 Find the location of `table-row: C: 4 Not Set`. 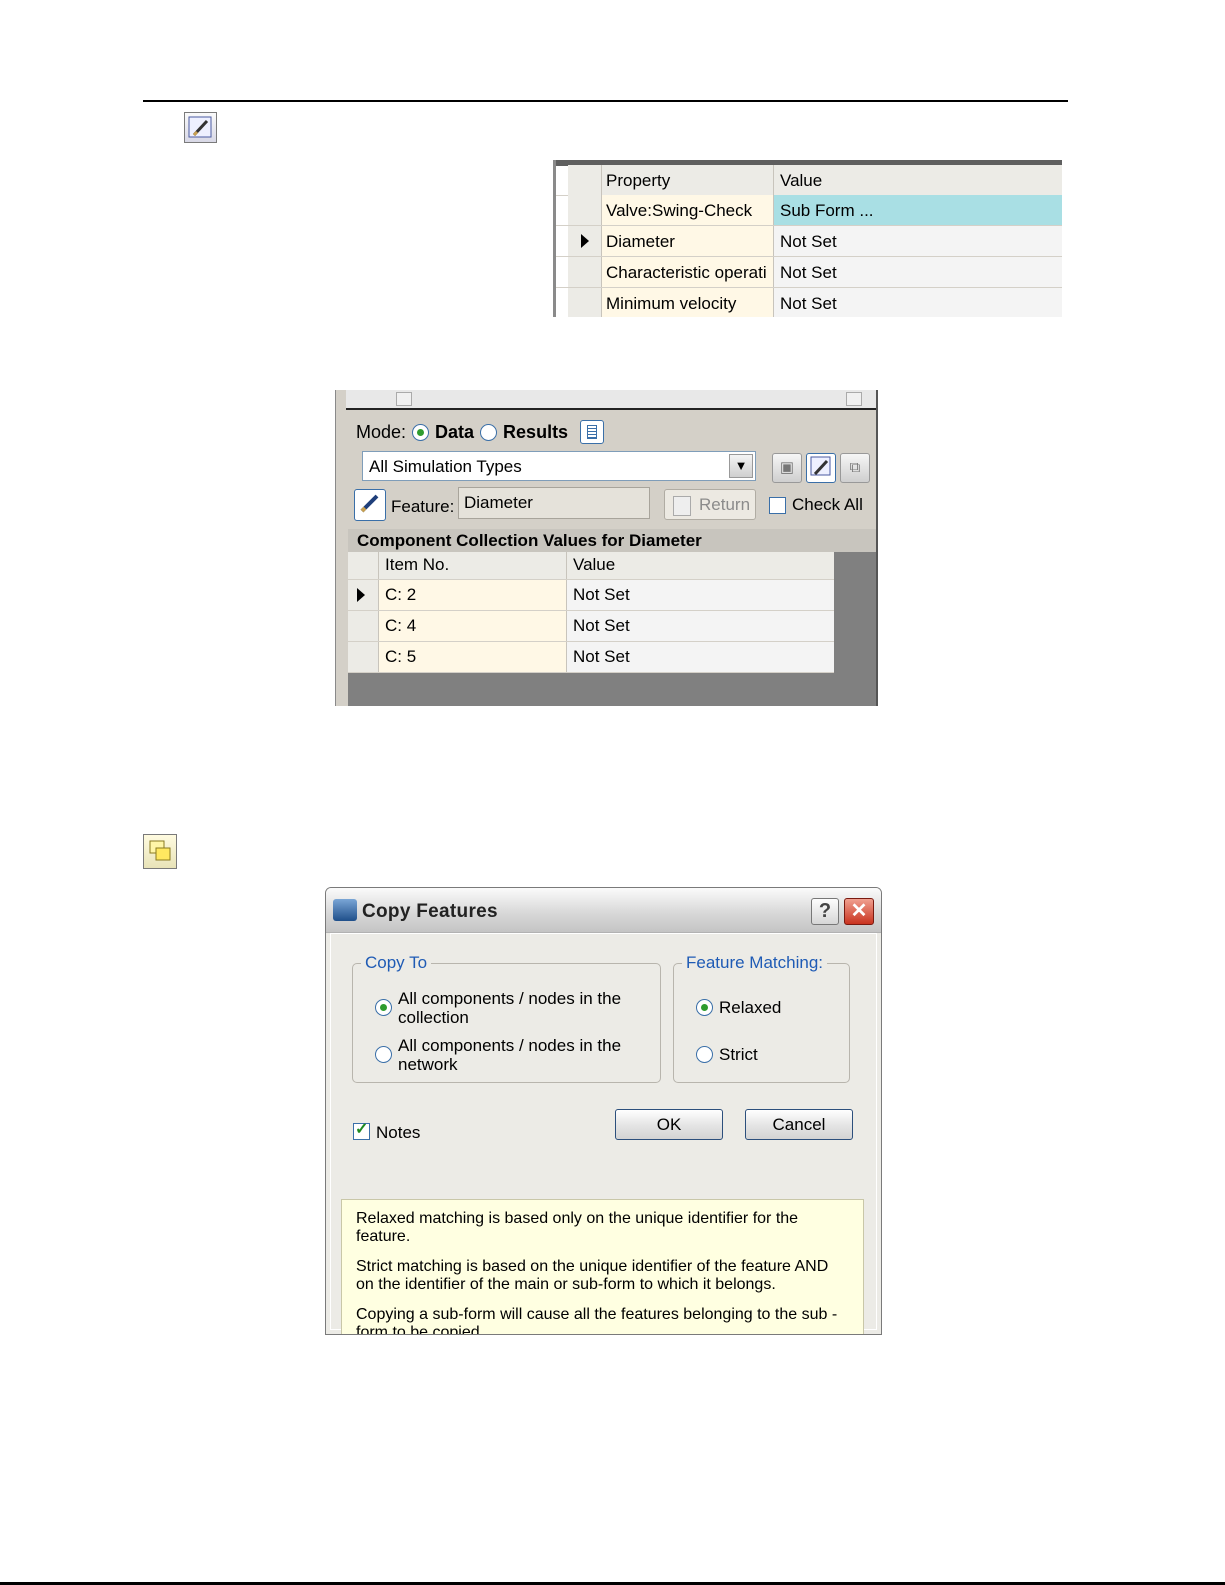

table-row: C: 4 Not Set is located at coordinates (591, 626).